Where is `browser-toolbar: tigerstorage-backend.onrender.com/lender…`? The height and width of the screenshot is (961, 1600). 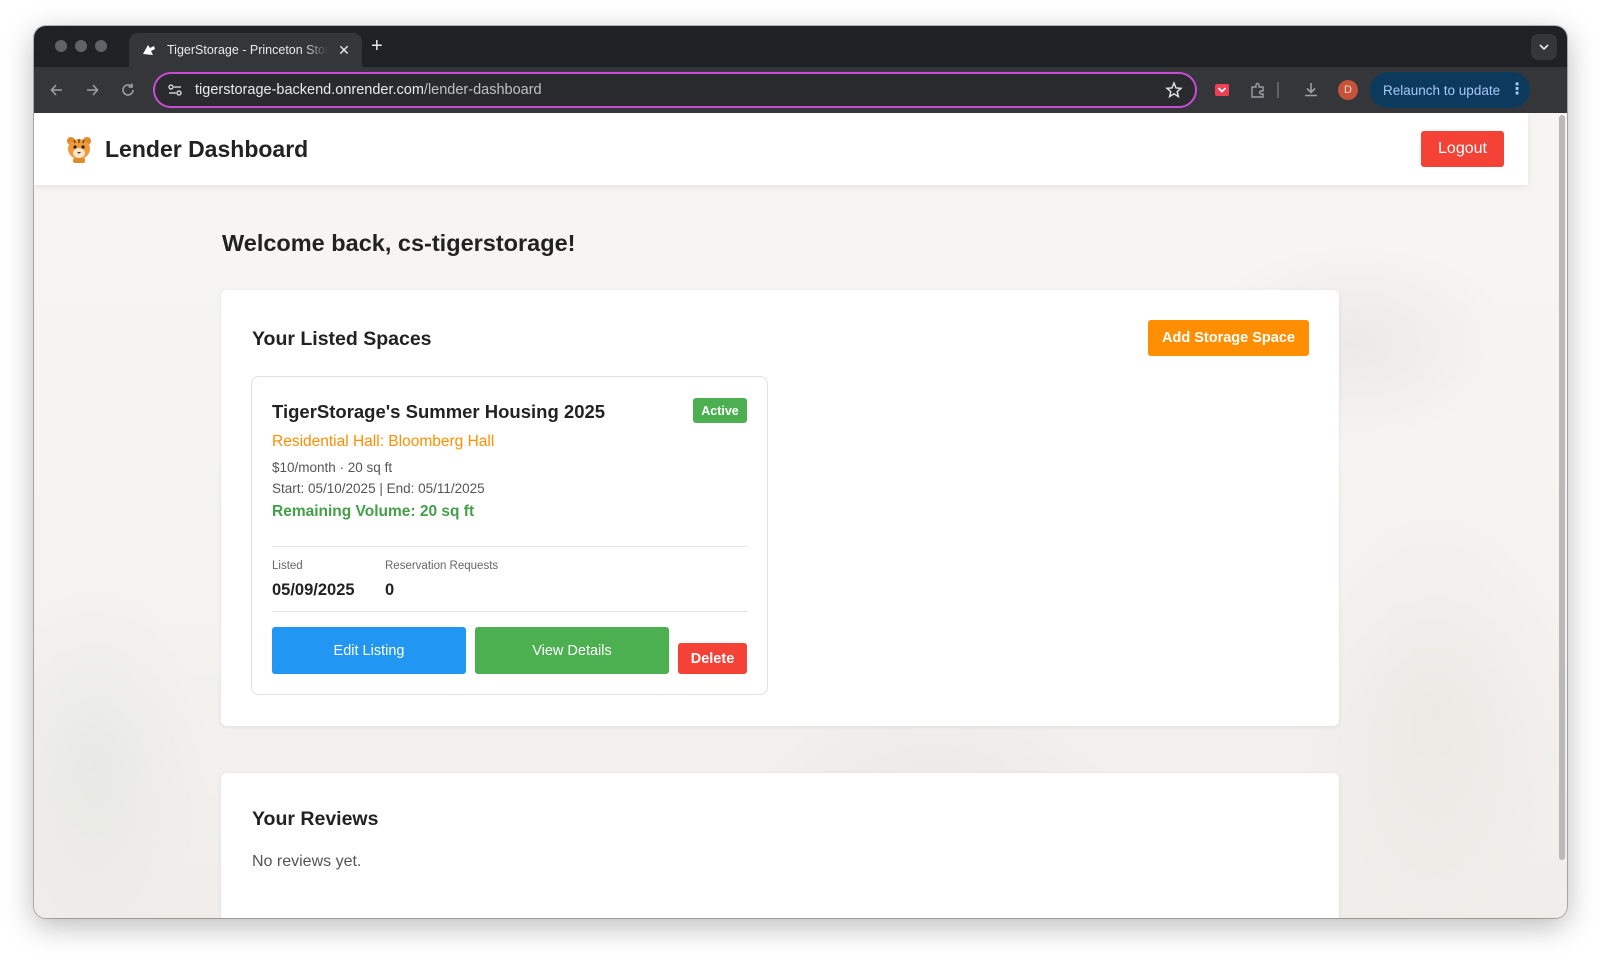 browser-toolbar: tigerstorage-backend.onrender.com/lender… is located at coordinates (800, 90).